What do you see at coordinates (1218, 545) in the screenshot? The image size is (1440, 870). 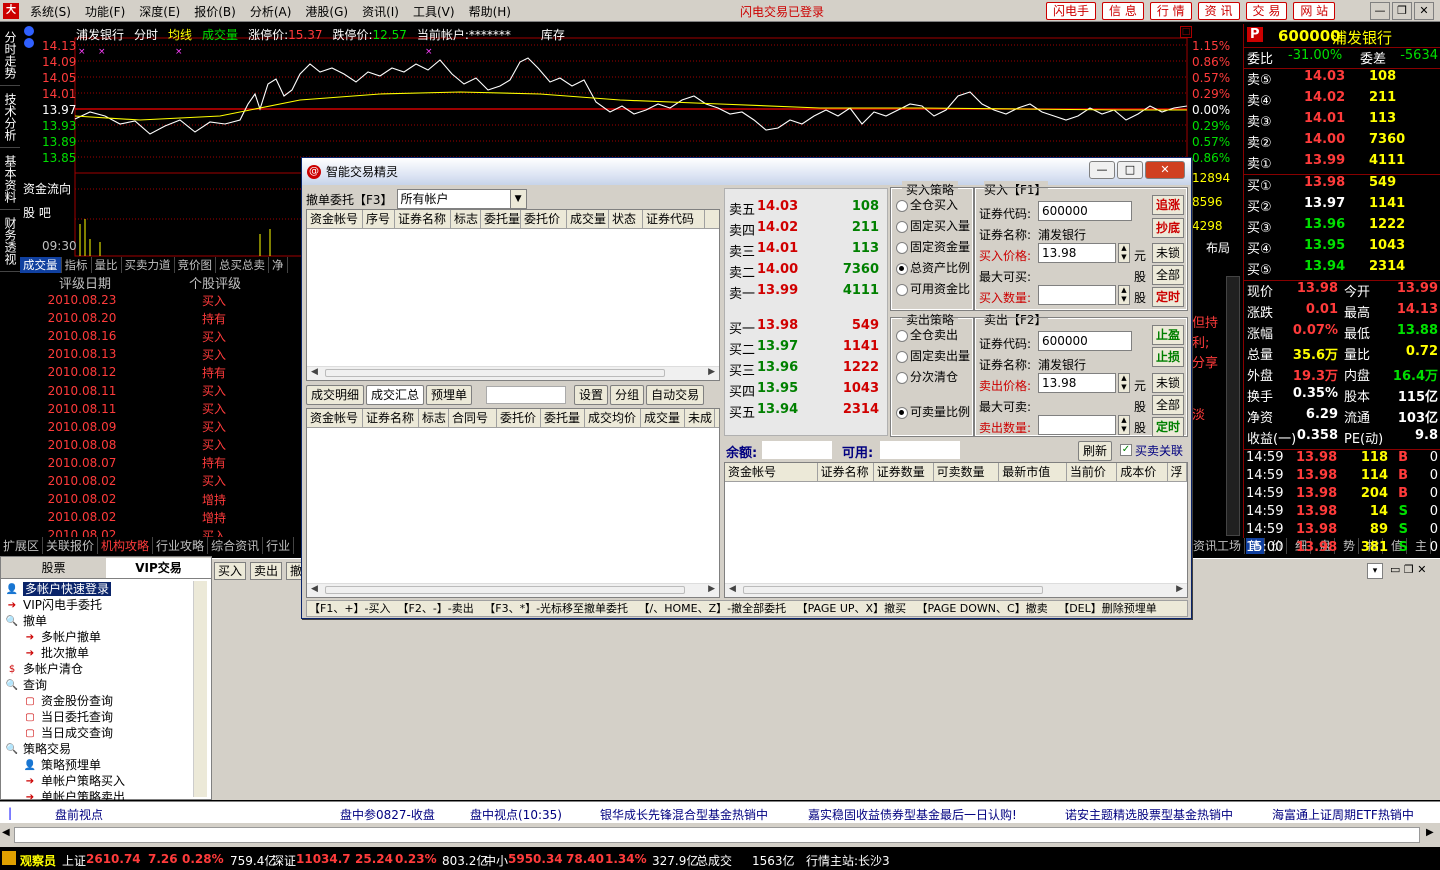 I see `info-tab-workshop: 资讯工场` at bounding box center [1218, 545].